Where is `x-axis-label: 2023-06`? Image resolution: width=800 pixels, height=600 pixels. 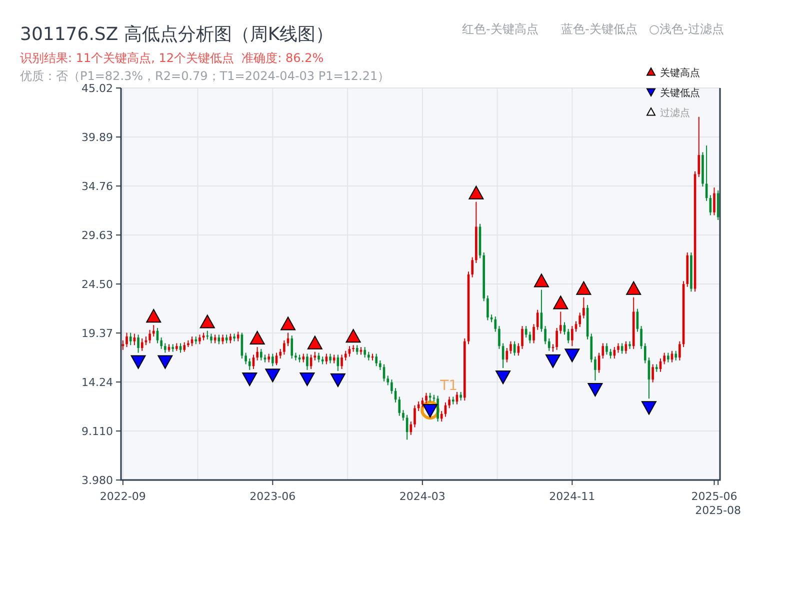
x-axis-label: 2023-06 is located at coordinates (273, 496).